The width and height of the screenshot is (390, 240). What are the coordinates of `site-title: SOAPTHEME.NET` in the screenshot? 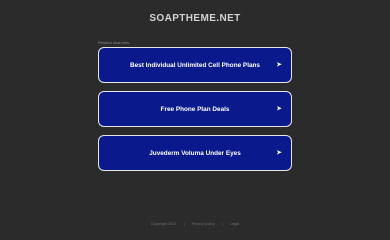 It's located at (195, 18).